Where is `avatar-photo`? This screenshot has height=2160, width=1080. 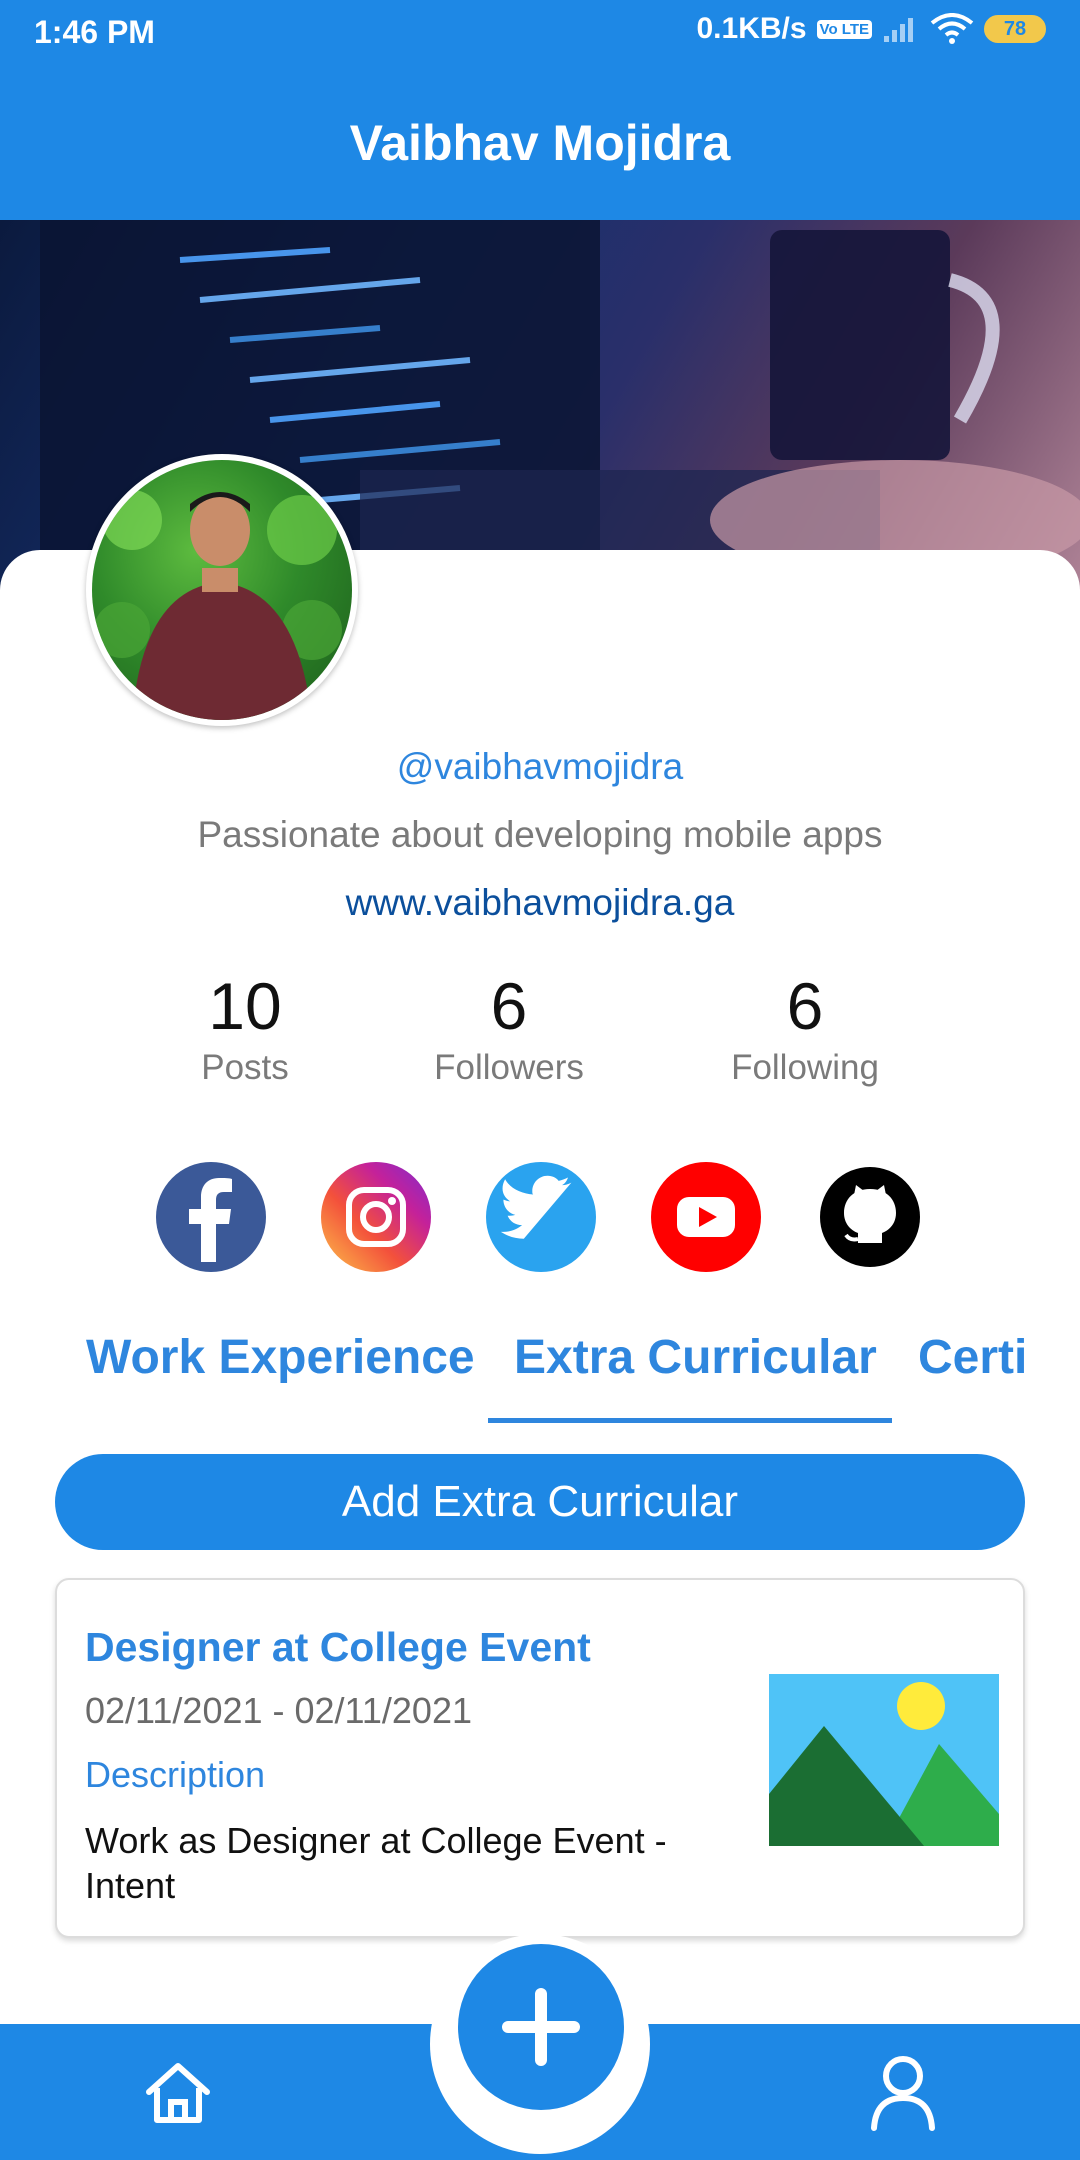 avatar-photo is located at coordinates (222, 590).